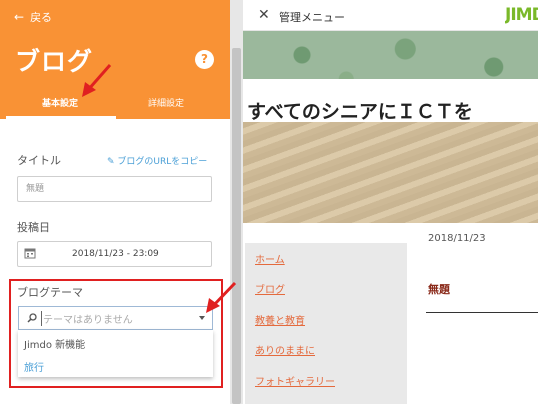 Image resolution: width=538 pixels, height=404 pixels. I want to click on help-icon: ?, so click(204, 59).